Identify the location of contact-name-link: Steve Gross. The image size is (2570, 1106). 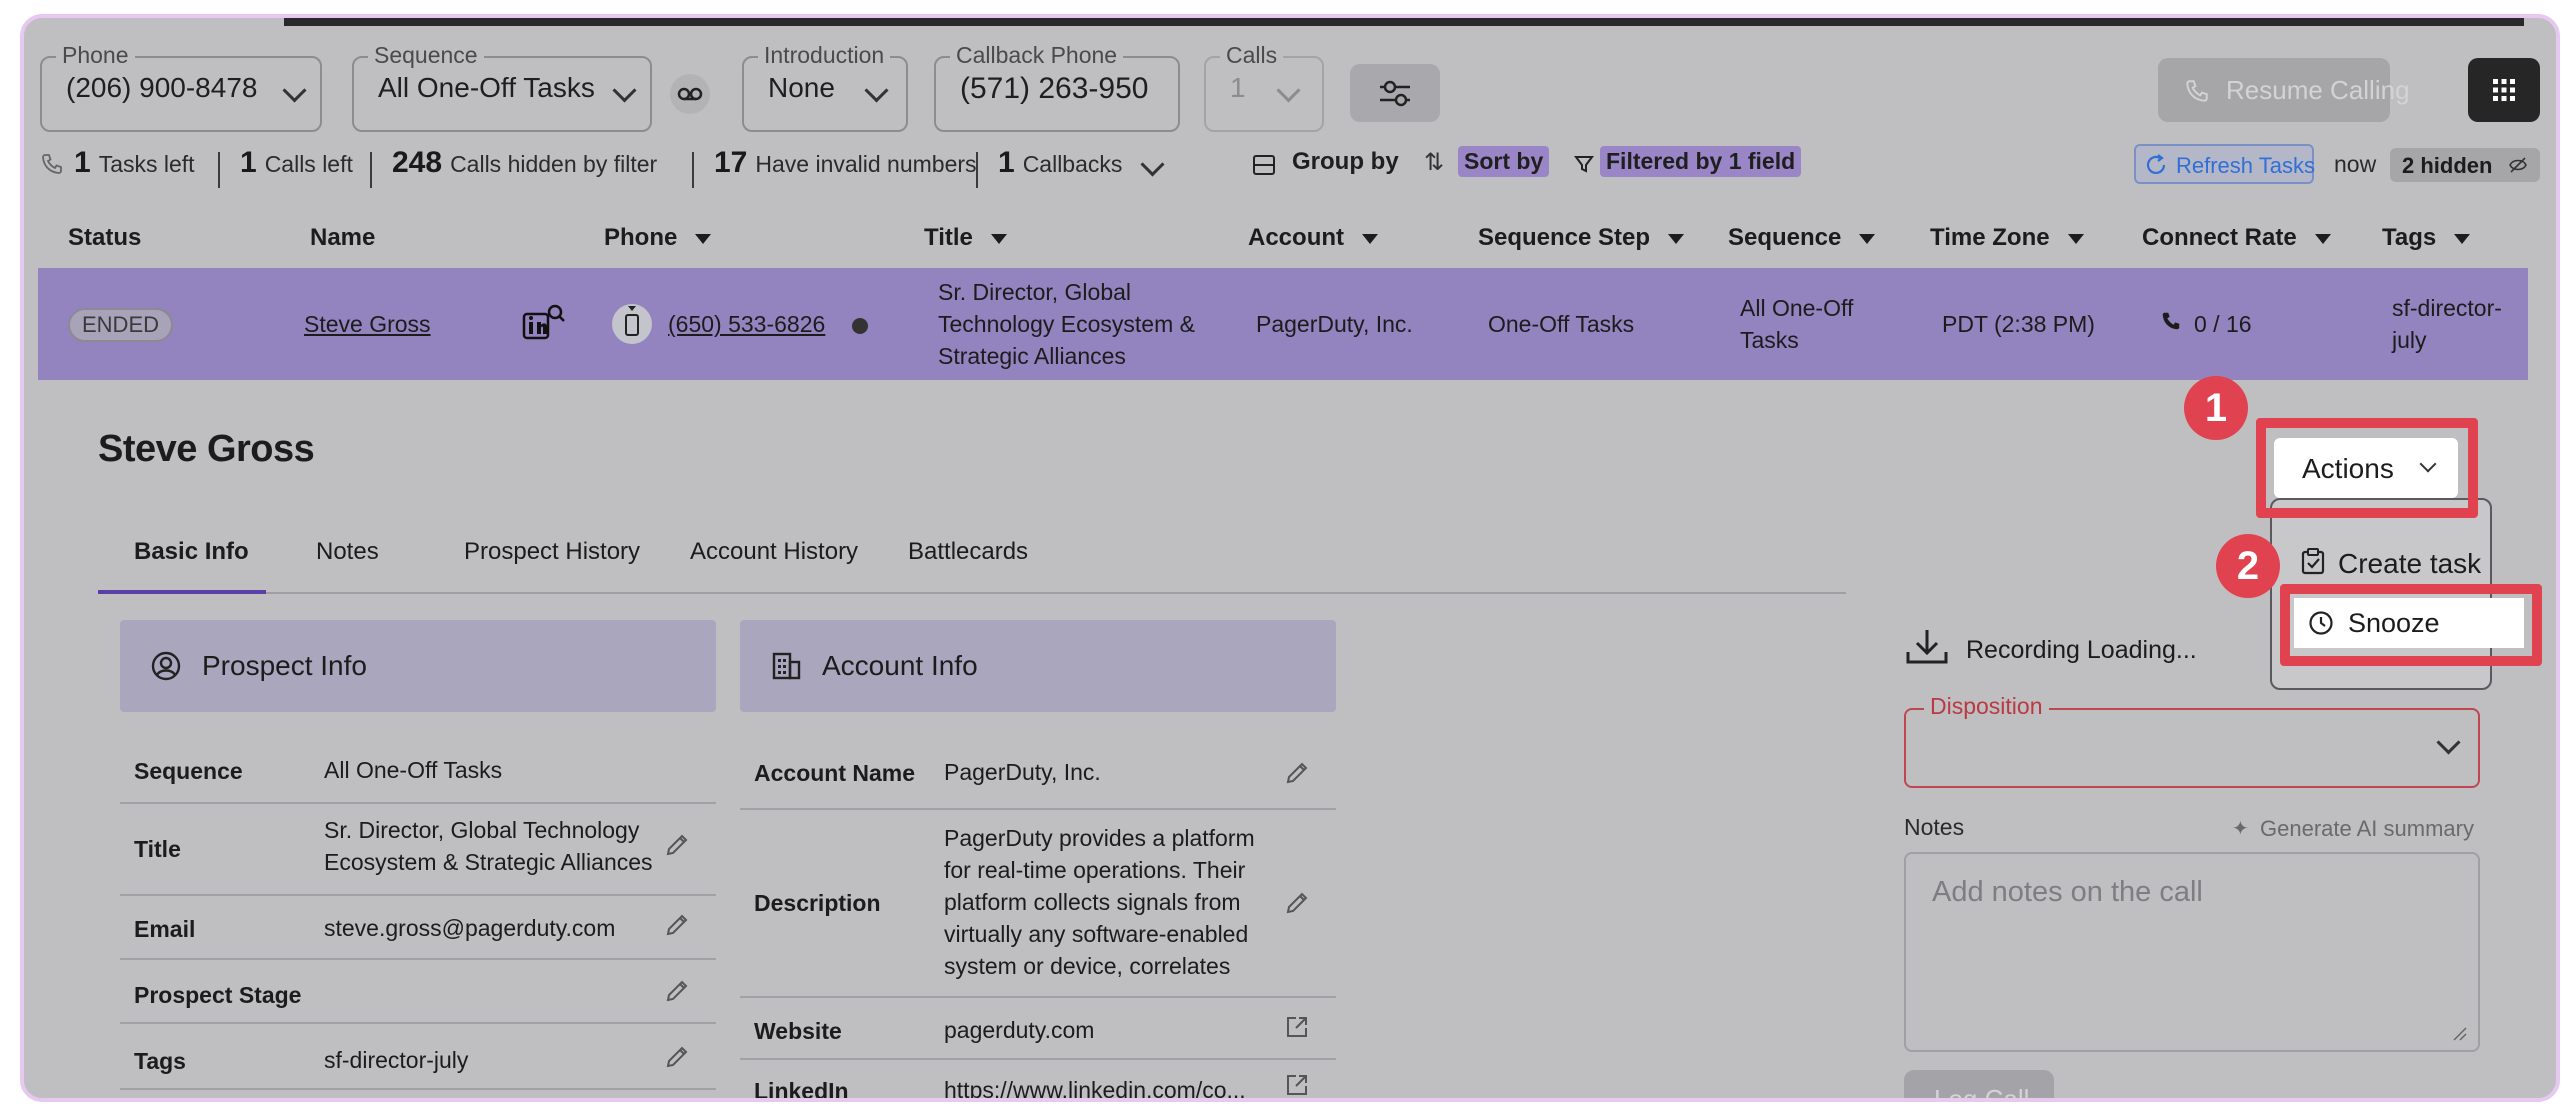
(367, 324).